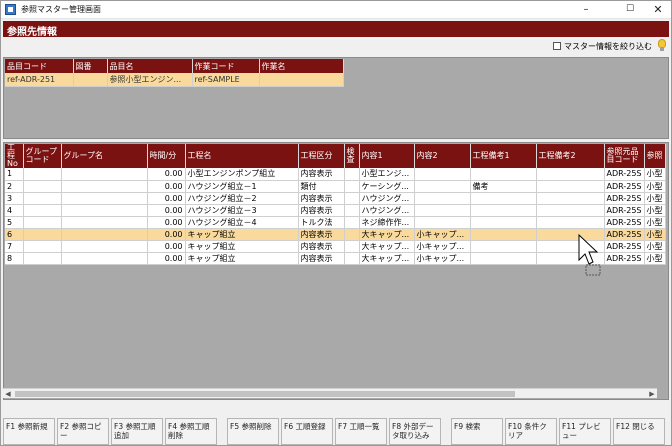 The height and width of the screenshot is (446, 672). What do you see at coordinates (321, 186) in the screenshot?
I see `process-grid-cell: 類付` at bounding box center [321, 186].